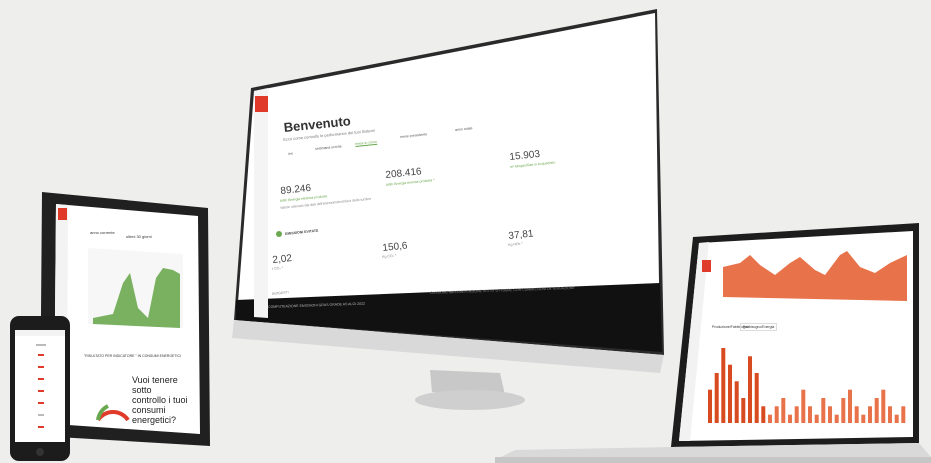  Describe the element at coordinates (139, 236) in the screenshot. I see `tablet-tab-ultimi: ultimi 30 giorni` at that location.